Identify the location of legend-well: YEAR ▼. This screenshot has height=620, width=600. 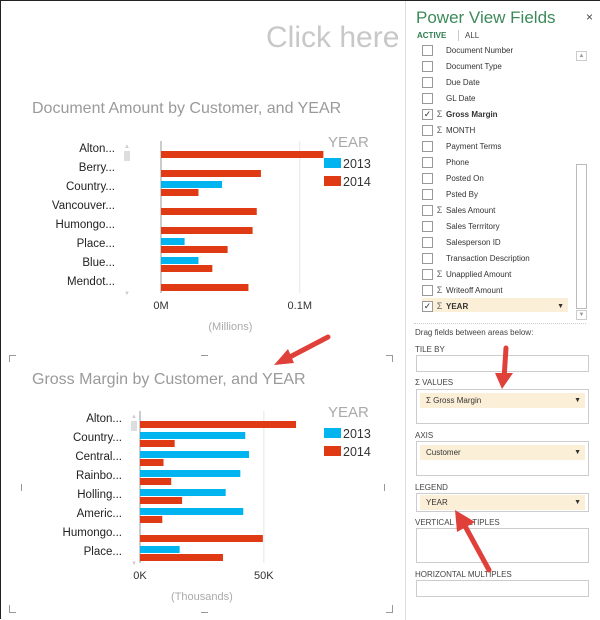
(502, 502).